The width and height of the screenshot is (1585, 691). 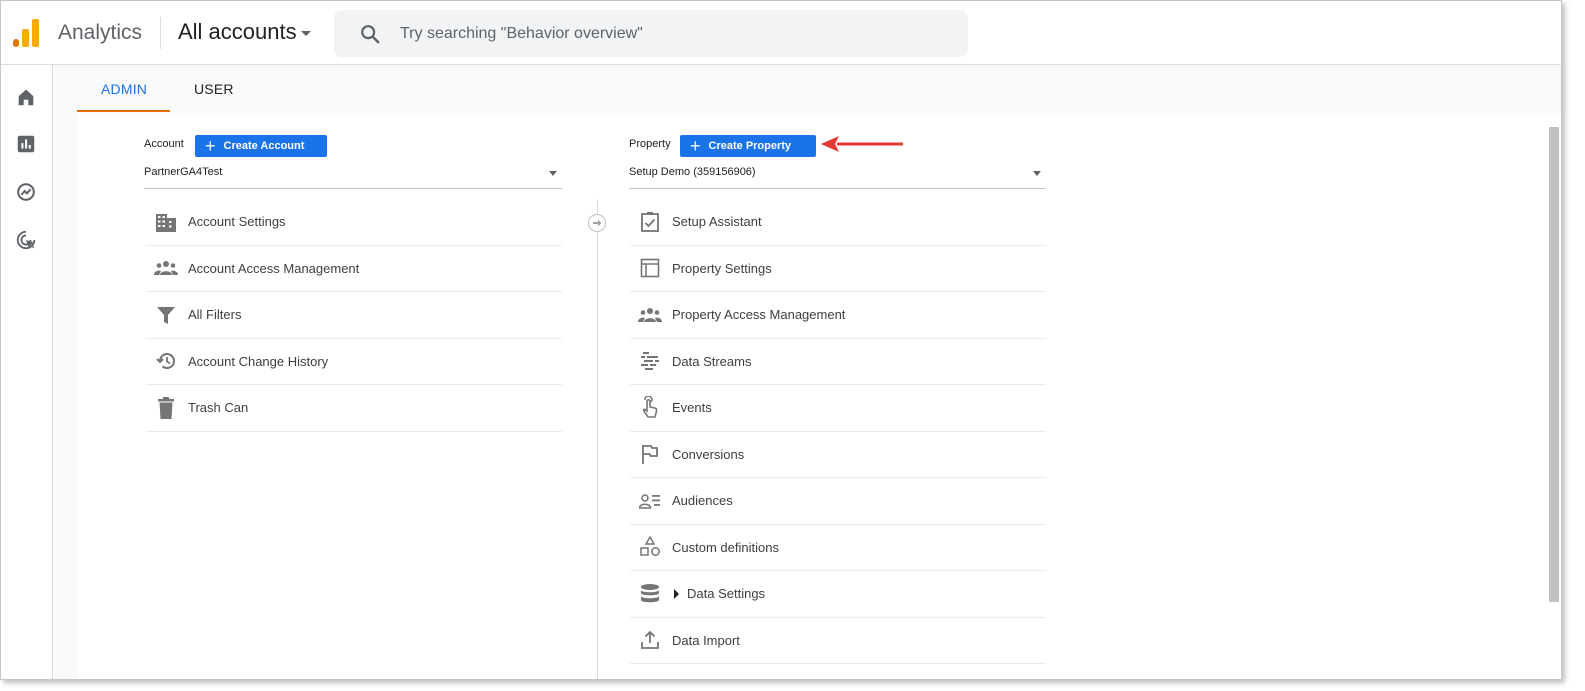 What do you see at coordinates (166, 222) in the screenshot?
I see `building-icon` at bounding box center [166, 222].